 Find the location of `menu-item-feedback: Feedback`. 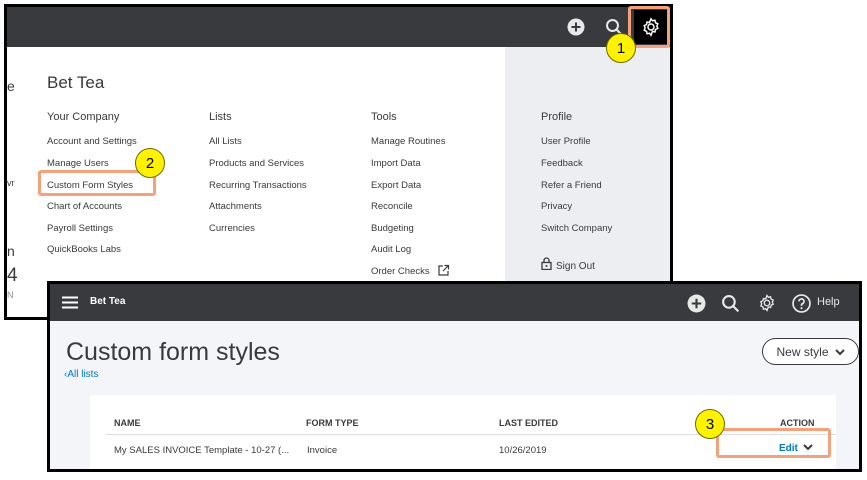

menu-item-feedback: Feedback is located at coordinates (562, 163).